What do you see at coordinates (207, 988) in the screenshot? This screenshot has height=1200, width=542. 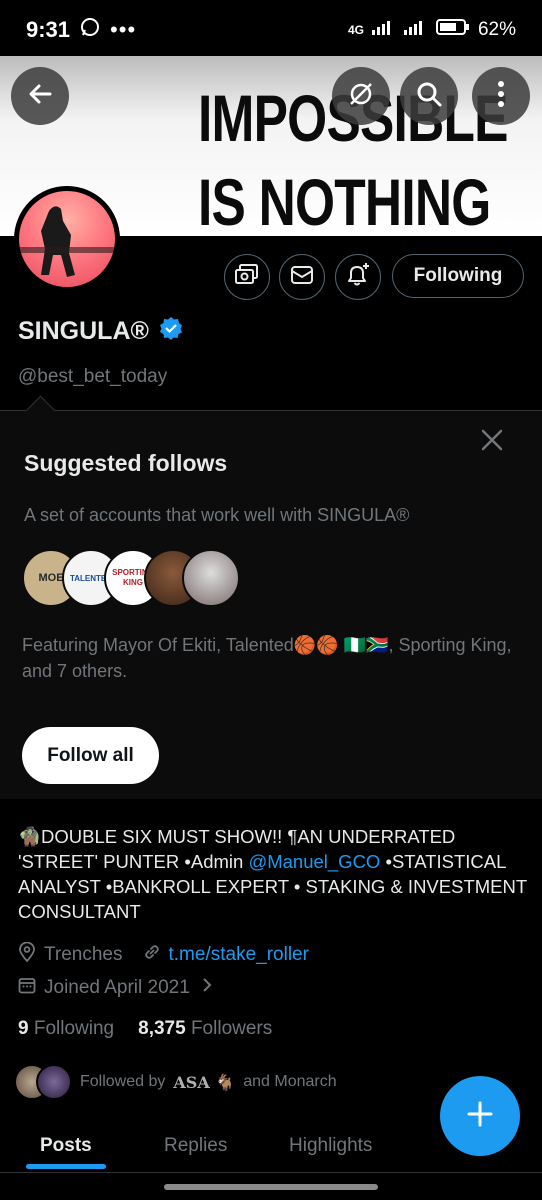 I see `chevron-right-icon` at bounding box center [207, 988].